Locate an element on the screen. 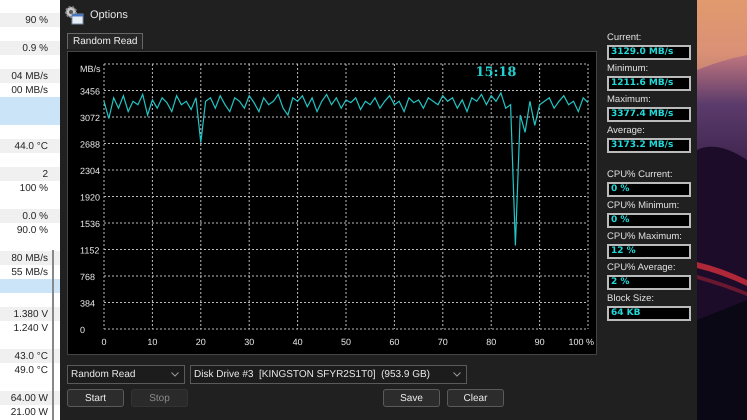 The width and height of the screenshot is (747, 420). axis-label: 80 is located at coordinates (491, 342).